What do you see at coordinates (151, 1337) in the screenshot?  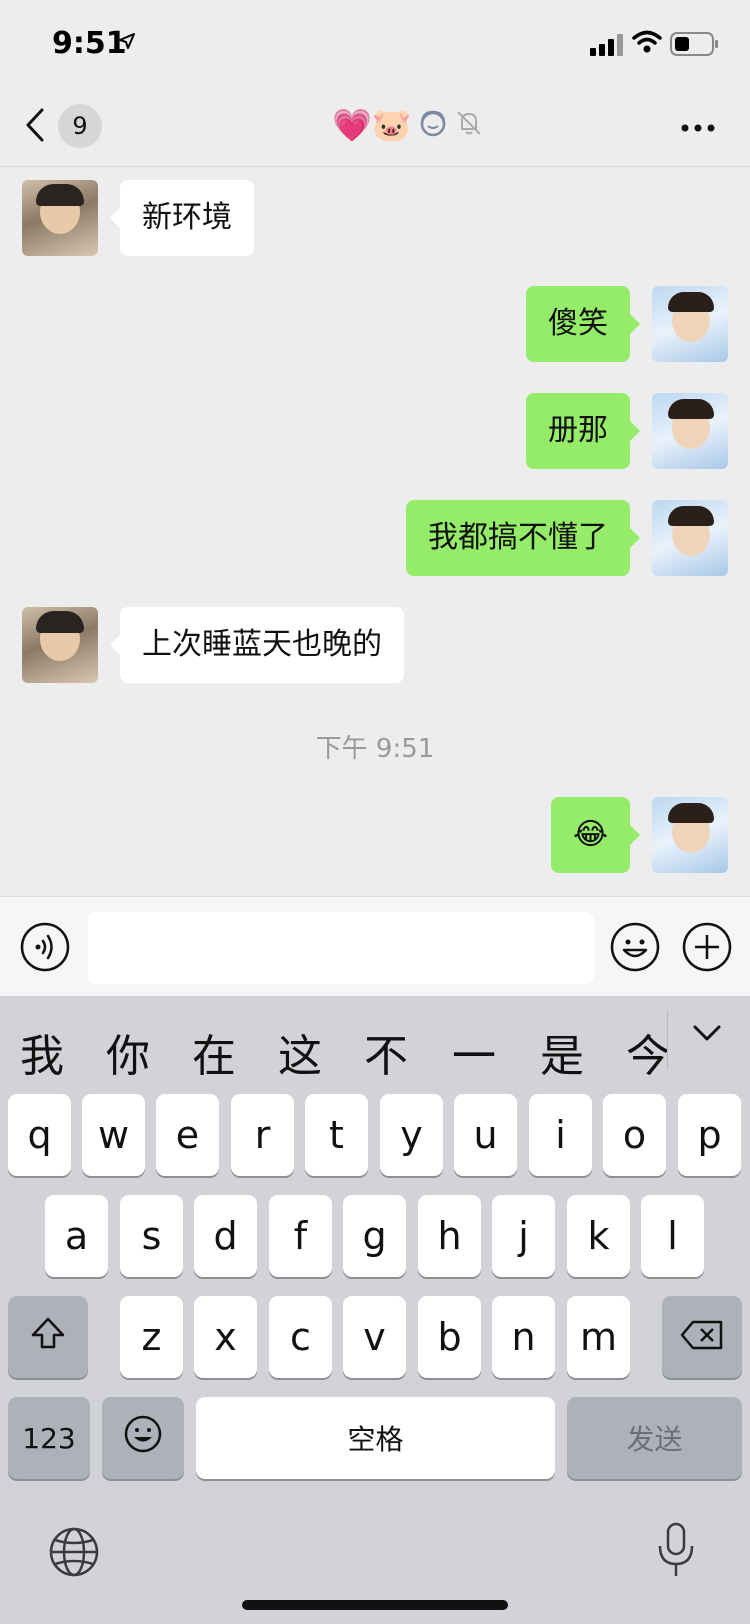 I see `key-z: z` at bounding box center [151, 1337].